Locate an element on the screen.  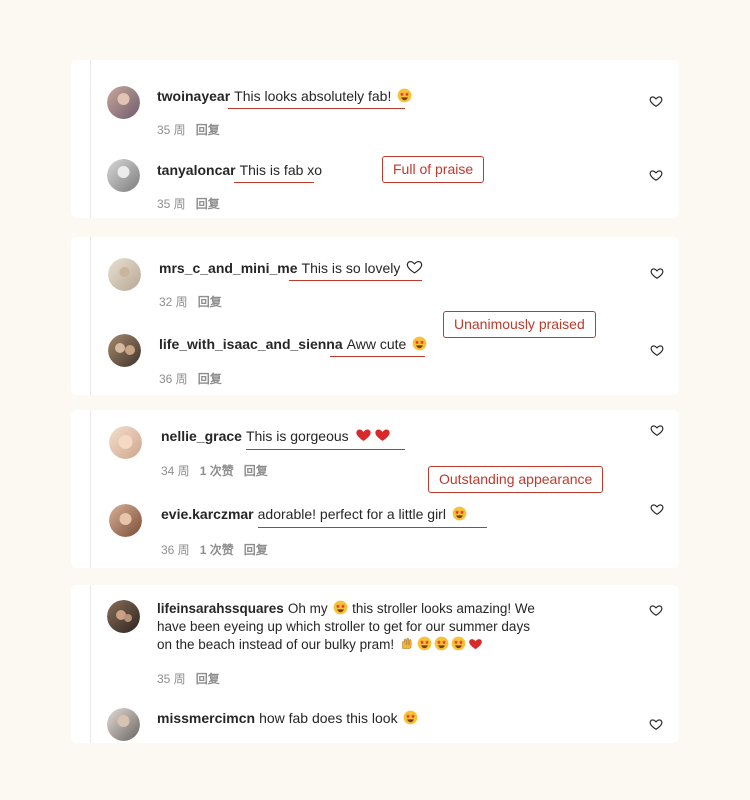
username: evie.karczmar is located at coordinates (207, 514).